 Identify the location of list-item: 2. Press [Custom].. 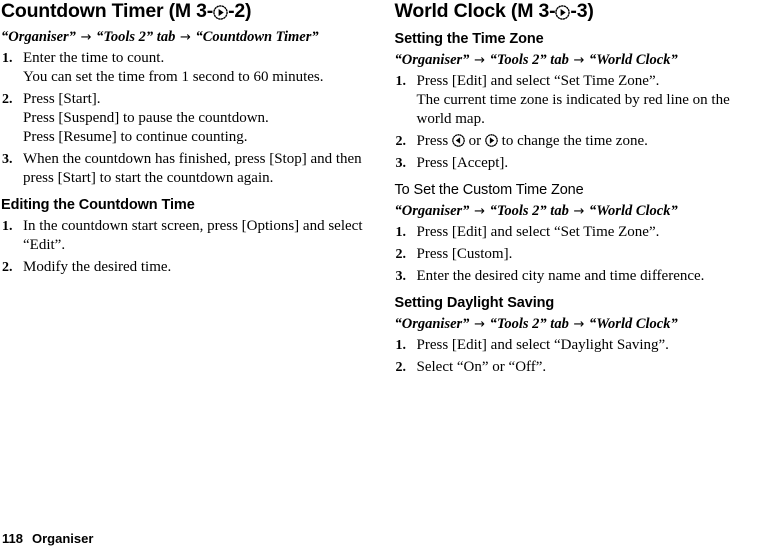
(579, 254).